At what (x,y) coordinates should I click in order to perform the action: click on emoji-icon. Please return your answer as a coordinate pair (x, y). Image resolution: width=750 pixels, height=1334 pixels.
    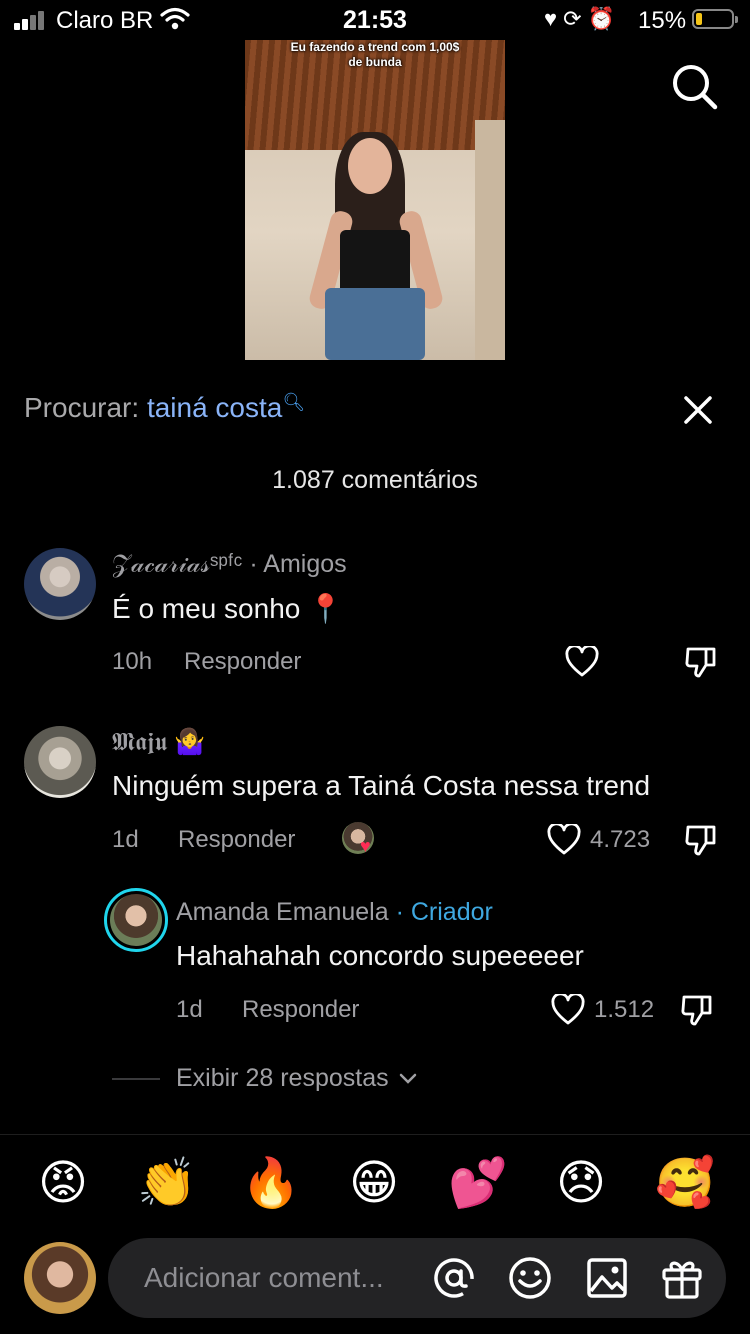
    Looking at the image, I should click on (530, 1278).